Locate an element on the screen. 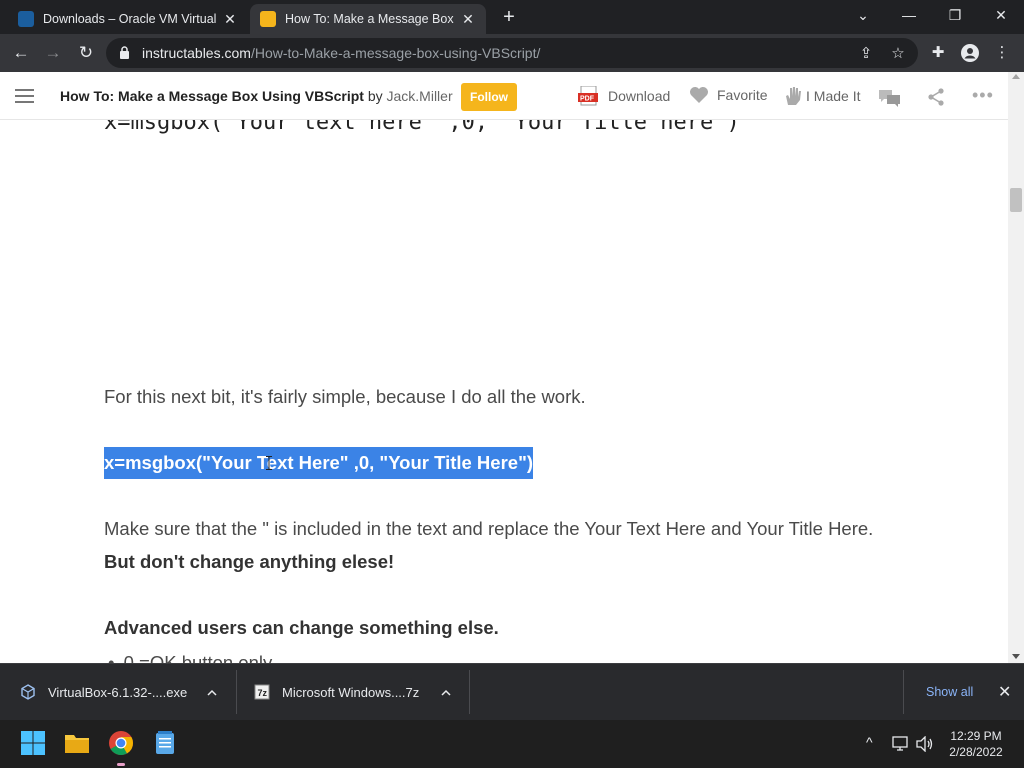 Image resolution: width=1024 pixels, height=768 pixels. windows-taskbar: ^ 12:29 PM 2/28/2022 is located at coordinates (512, 744).